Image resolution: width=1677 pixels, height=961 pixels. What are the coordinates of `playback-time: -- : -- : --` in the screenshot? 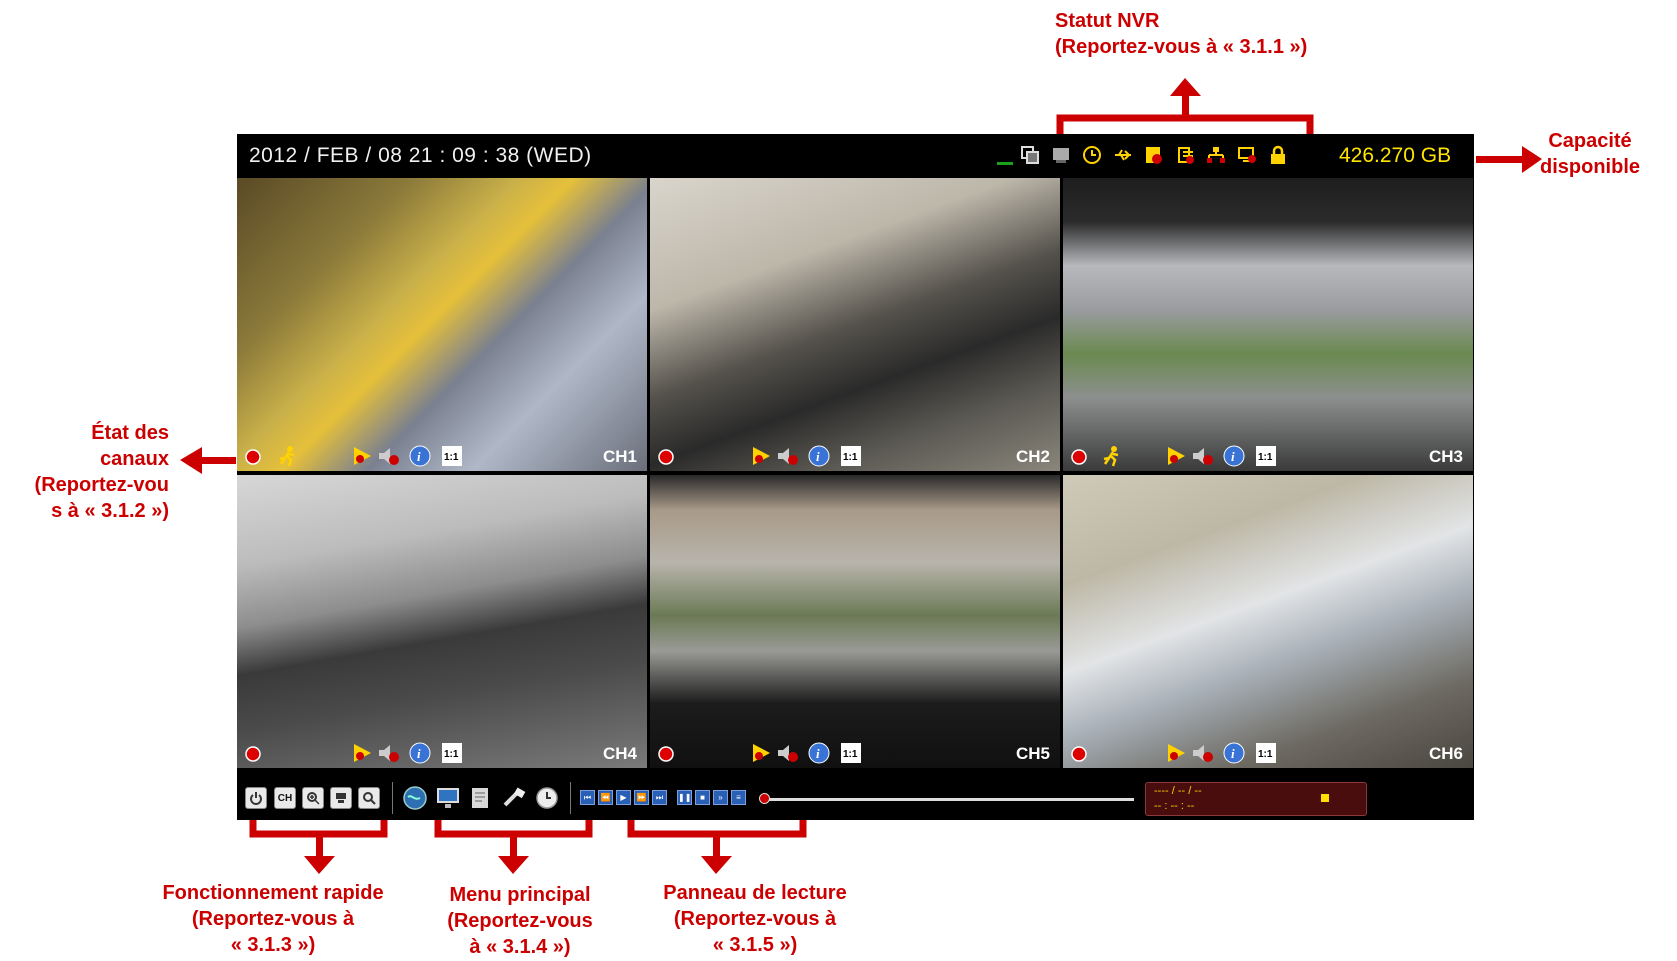 It's located at (1174, 806).